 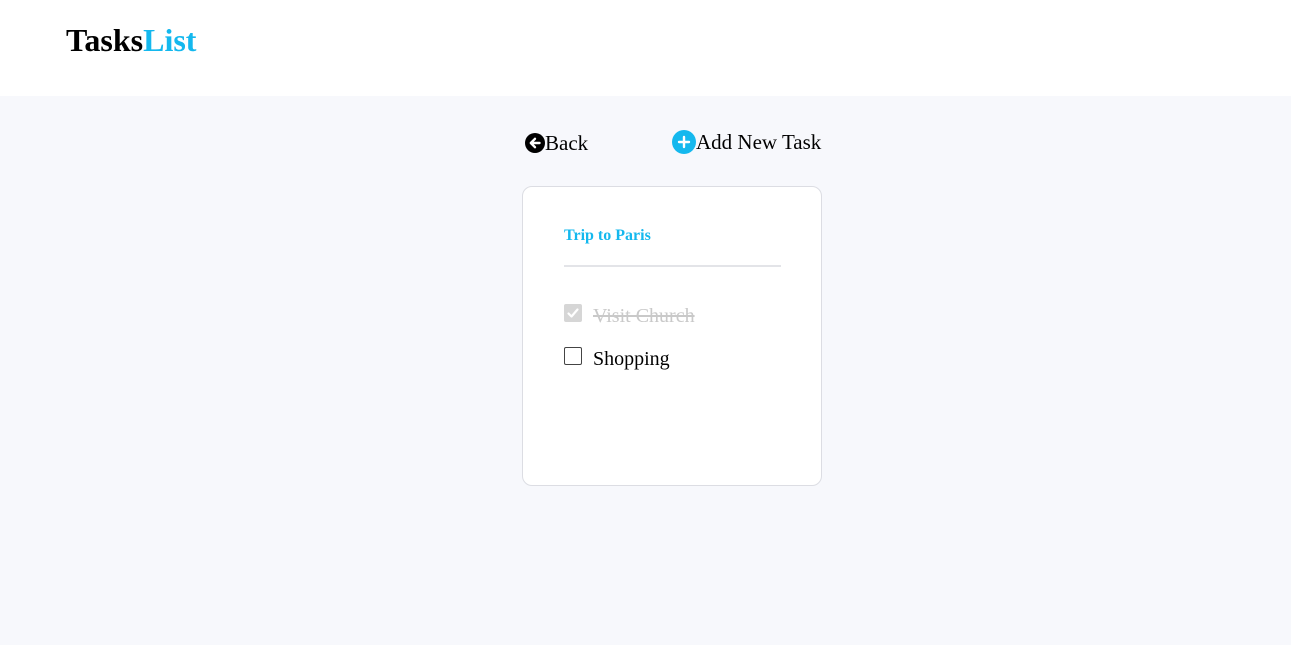 I want to click on back-label: Back, so click(x=567, y=142).